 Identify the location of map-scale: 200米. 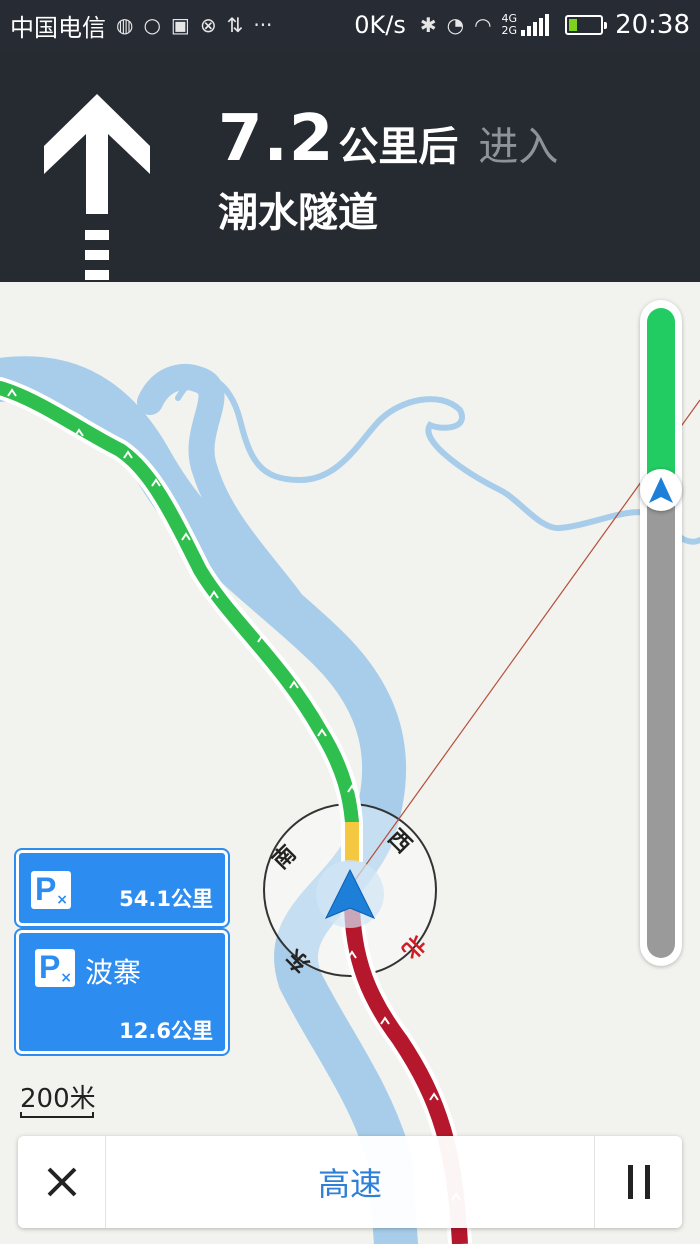
(58, 1098).